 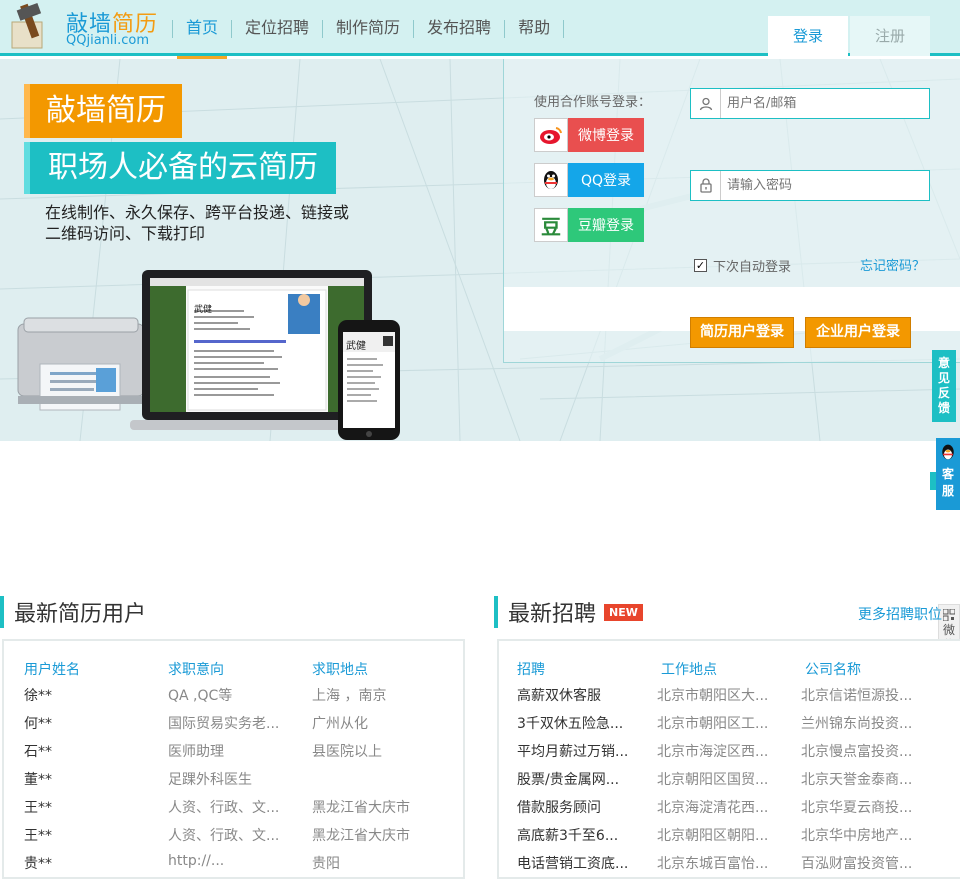 What do you see at coordinates (564, 29) in the screenshot?
I see `nav-divider` at bounding box center [564, 29].